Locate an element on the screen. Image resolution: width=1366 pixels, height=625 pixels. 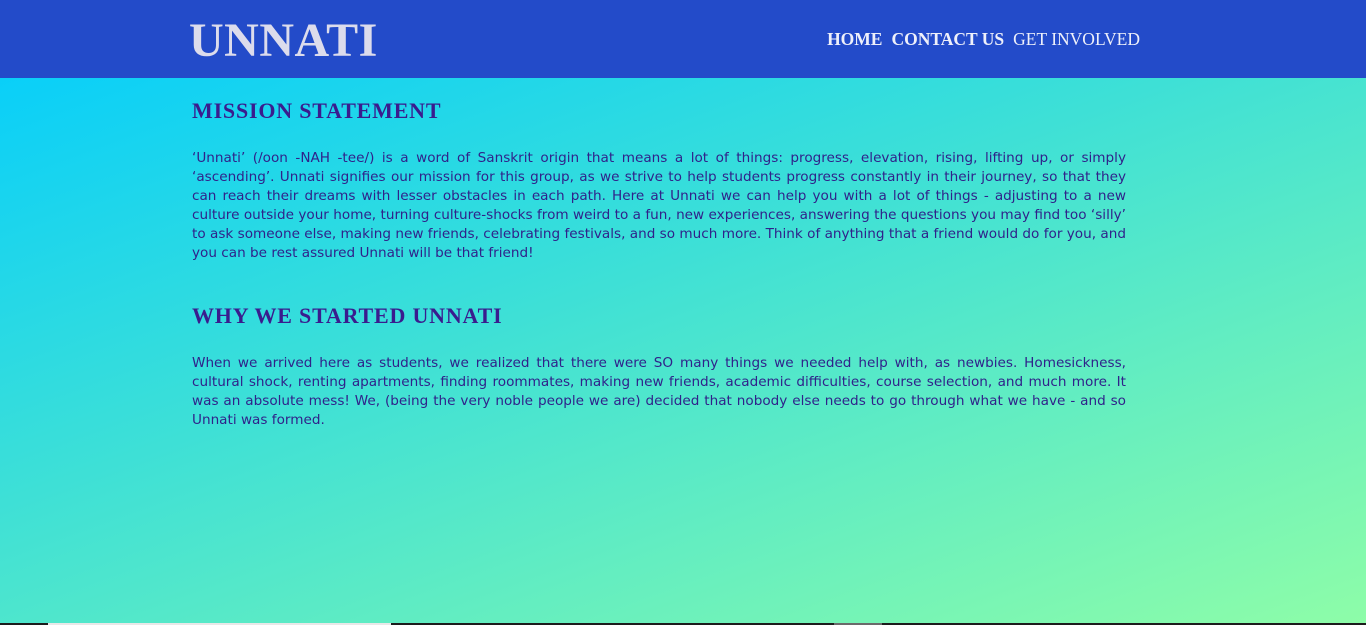
mission-statement-heading: MISSION STATEMENT is located at coordinates (317, 110).